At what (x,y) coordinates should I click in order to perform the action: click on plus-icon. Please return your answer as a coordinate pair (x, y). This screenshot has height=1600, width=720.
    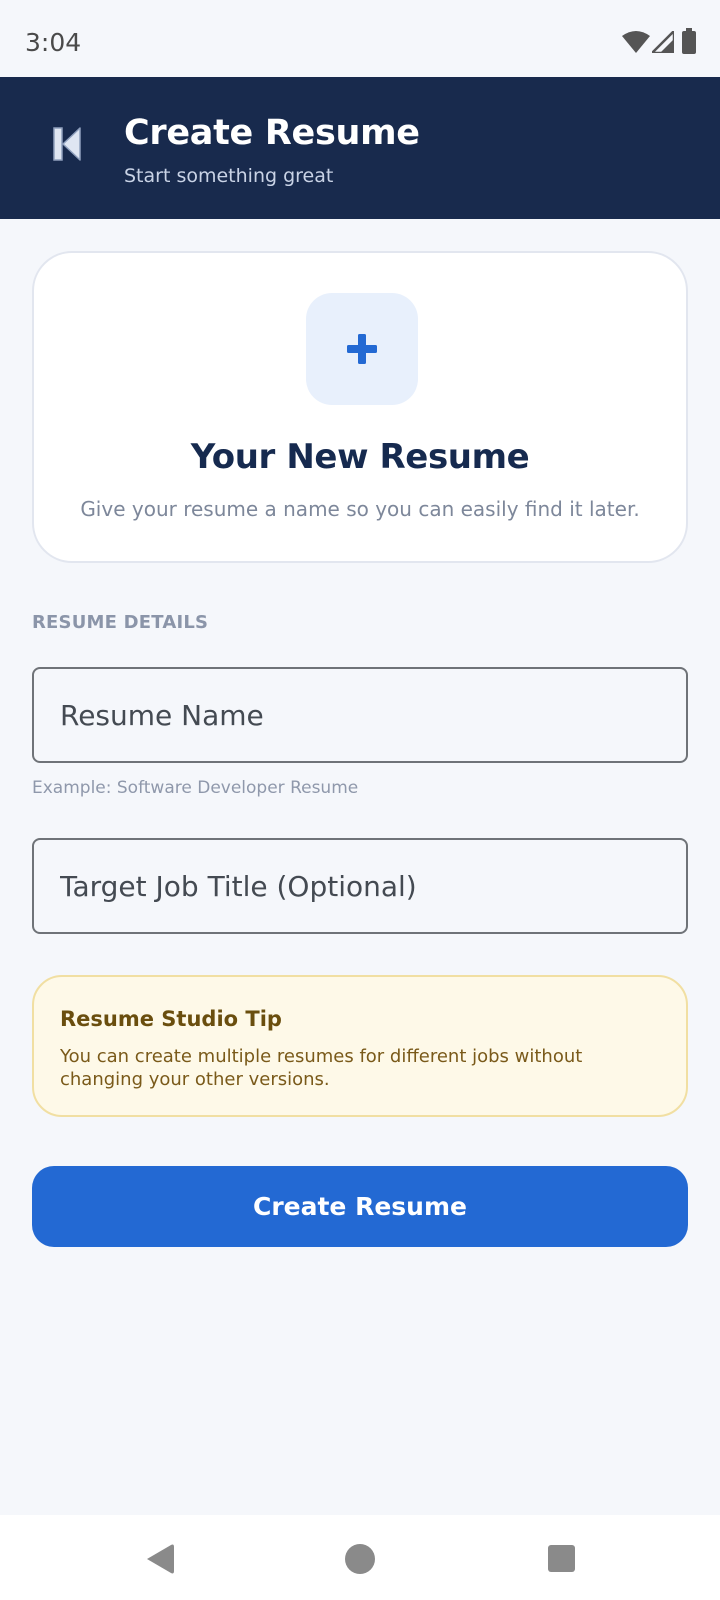
    Looking at the image, I should click on (362, 349).